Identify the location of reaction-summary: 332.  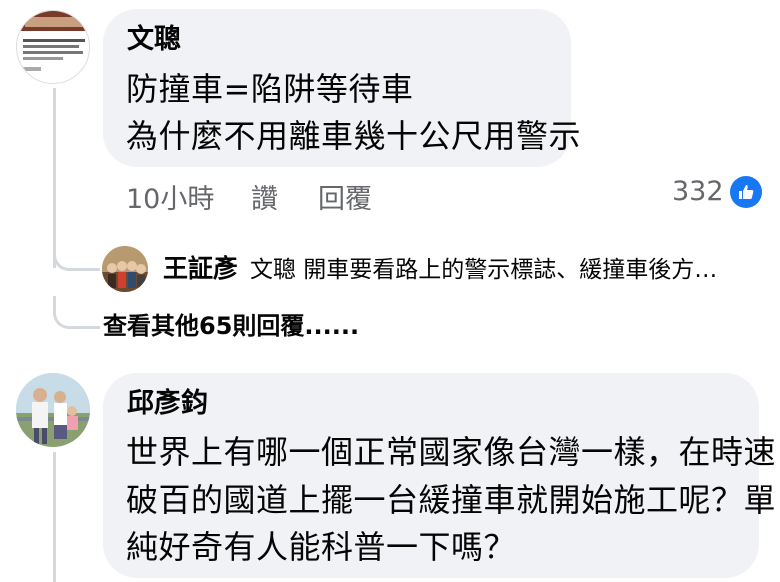
(717, 192).